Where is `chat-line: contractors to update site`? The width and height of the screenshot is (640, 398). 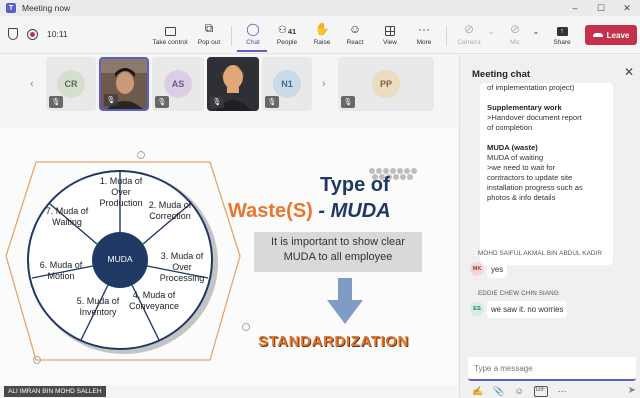 chat-line: contractors to update site is located at coordinates (530, 177).